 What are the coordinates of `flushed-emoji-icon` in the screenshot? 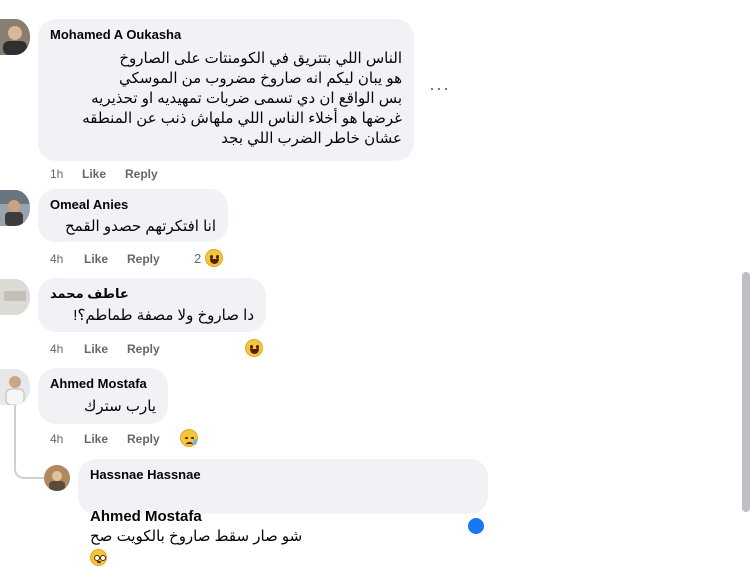 It's located at (98, 557).